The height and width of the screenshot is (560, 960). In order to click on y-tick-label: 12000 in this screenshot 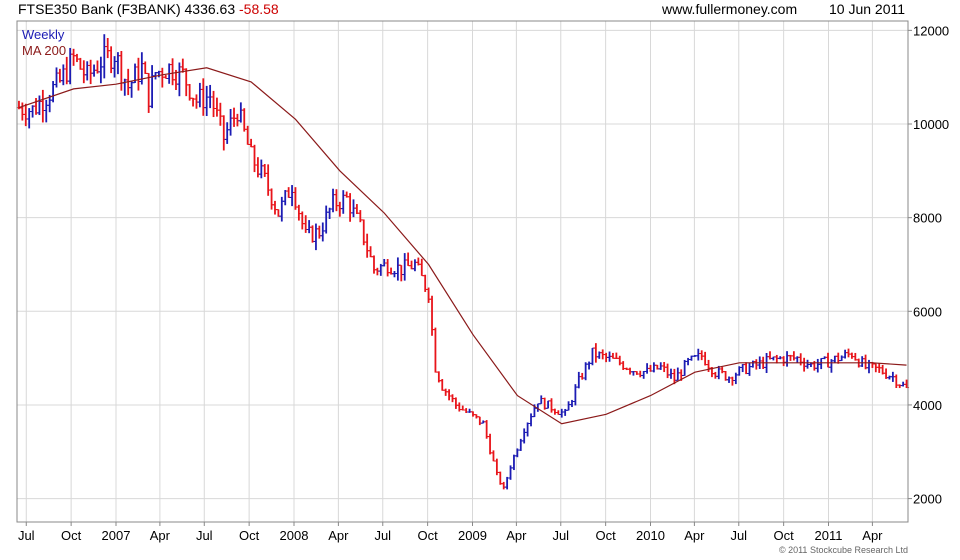, I will do `click(931, 30)`.